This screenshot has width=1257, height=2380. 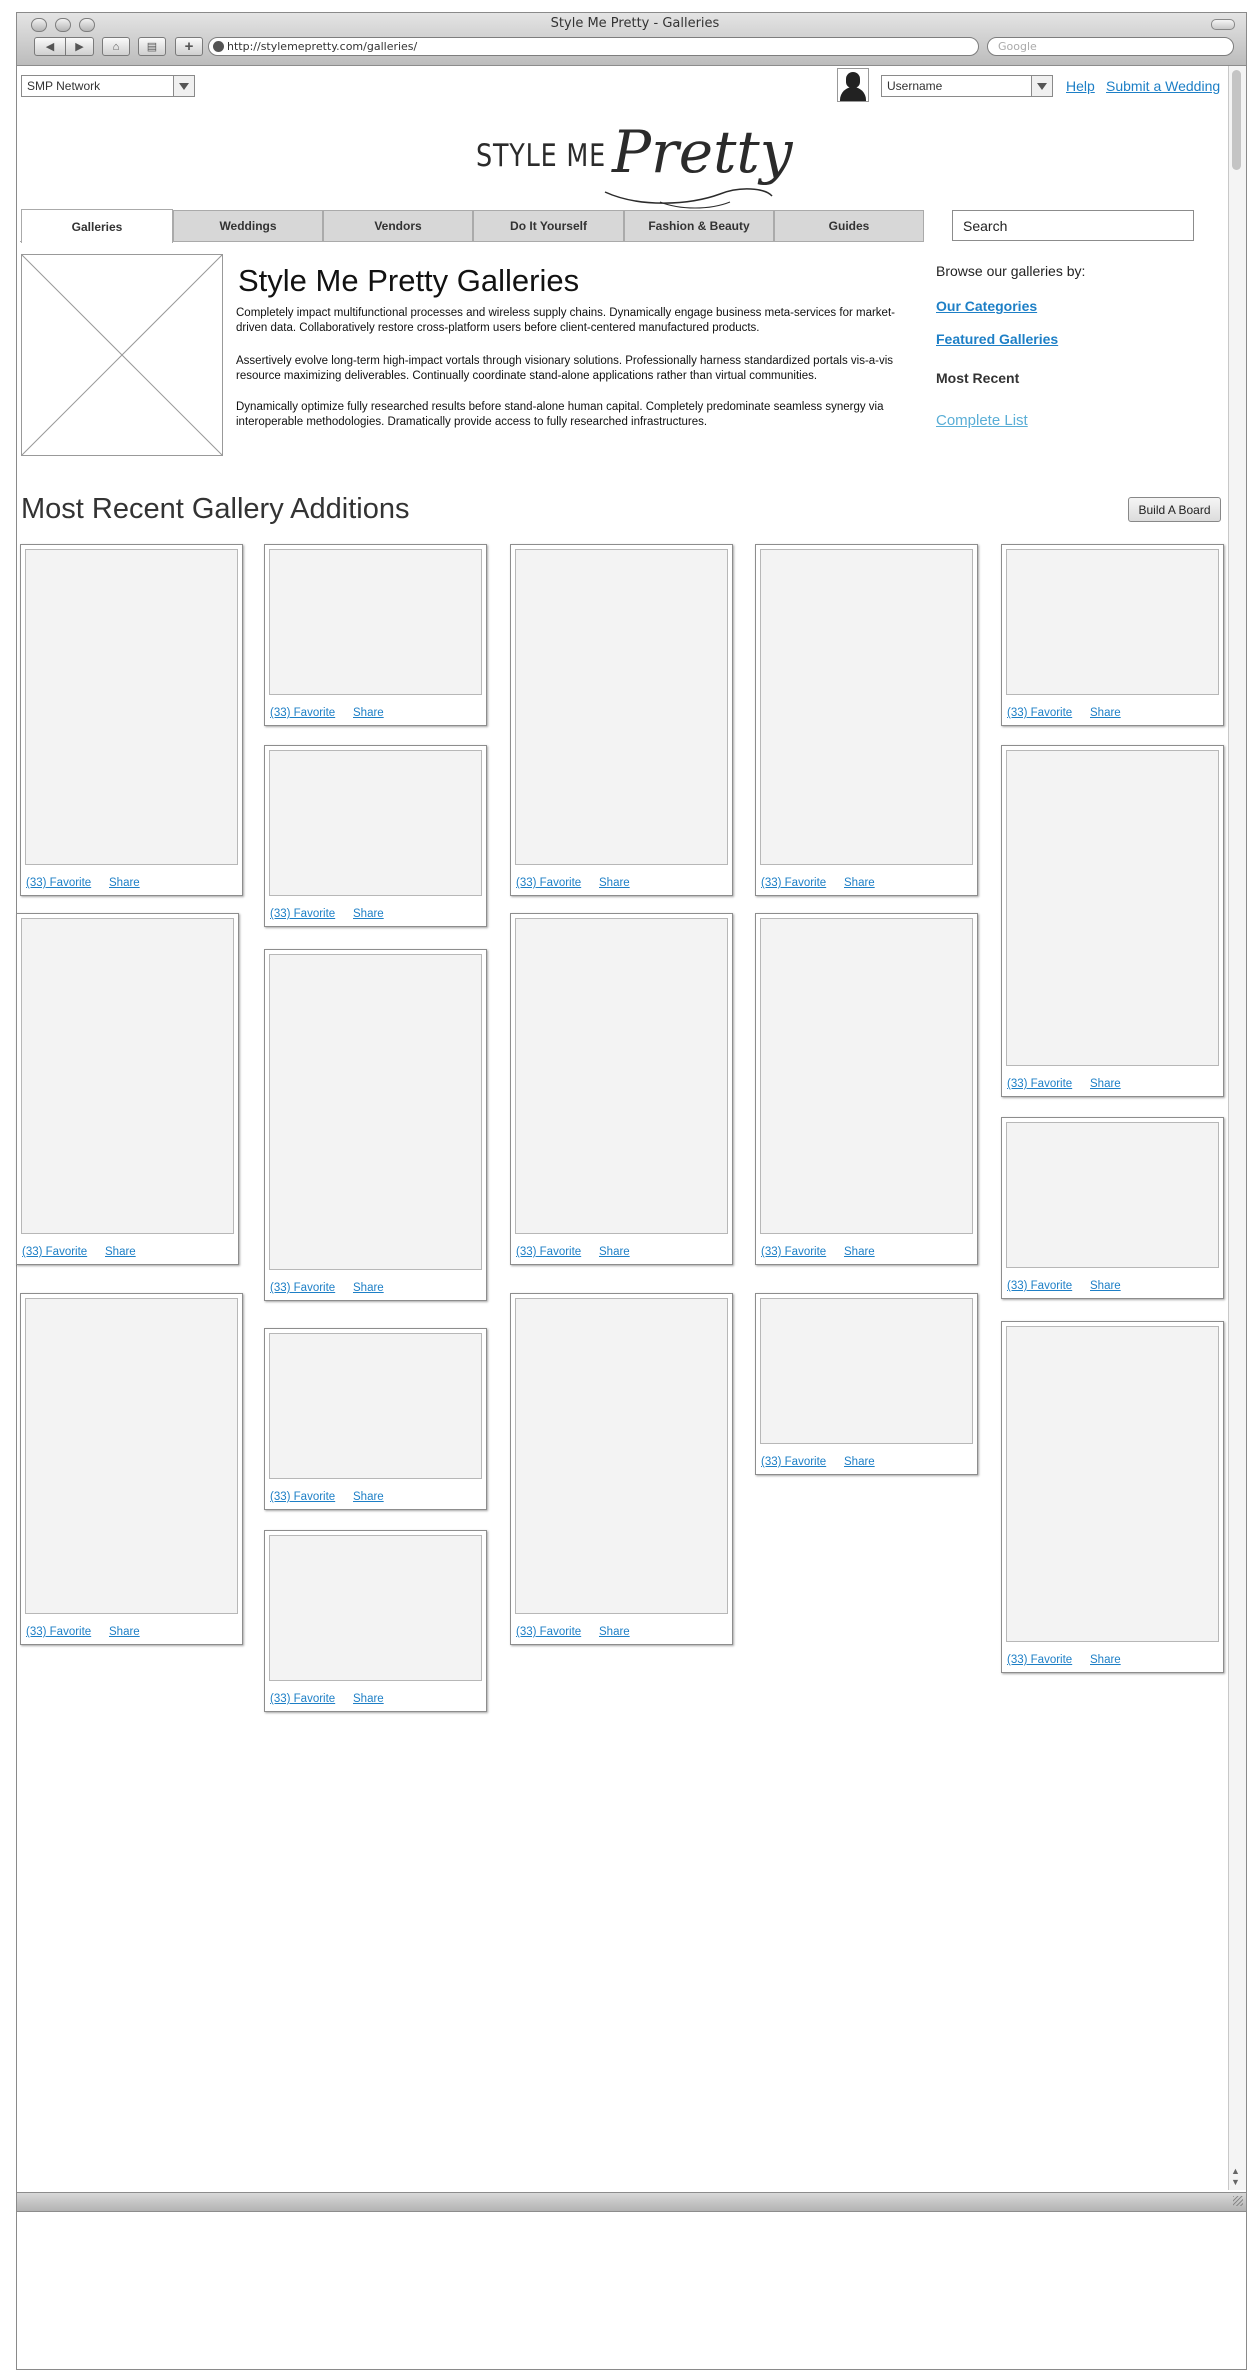 I want to click on add-bookmark-button: +, so click(x=189, y=46).